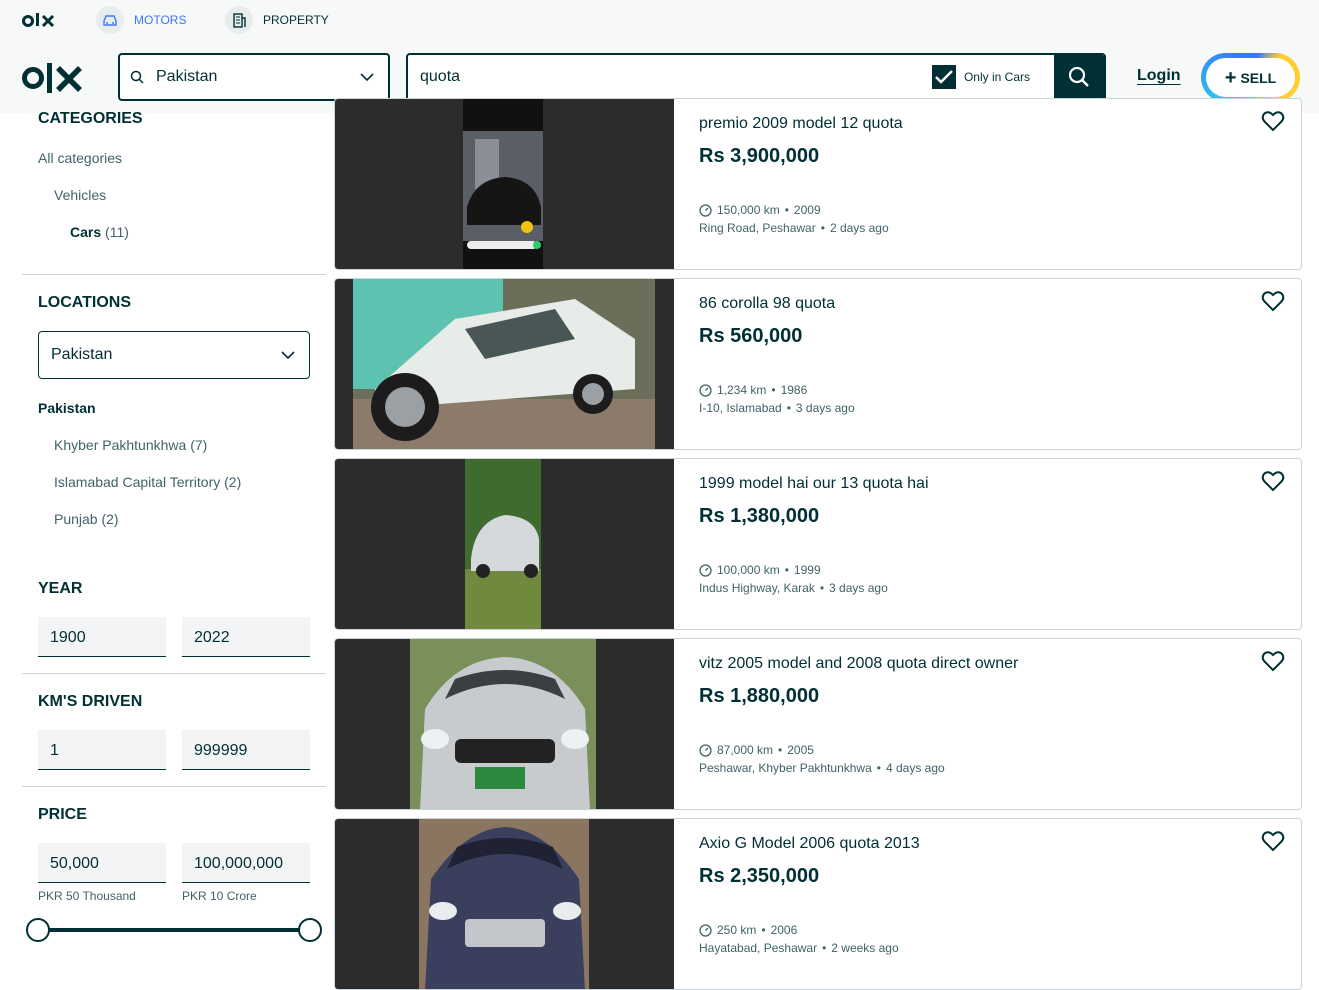  I want to click on search-input: quota, so click(670, 77).